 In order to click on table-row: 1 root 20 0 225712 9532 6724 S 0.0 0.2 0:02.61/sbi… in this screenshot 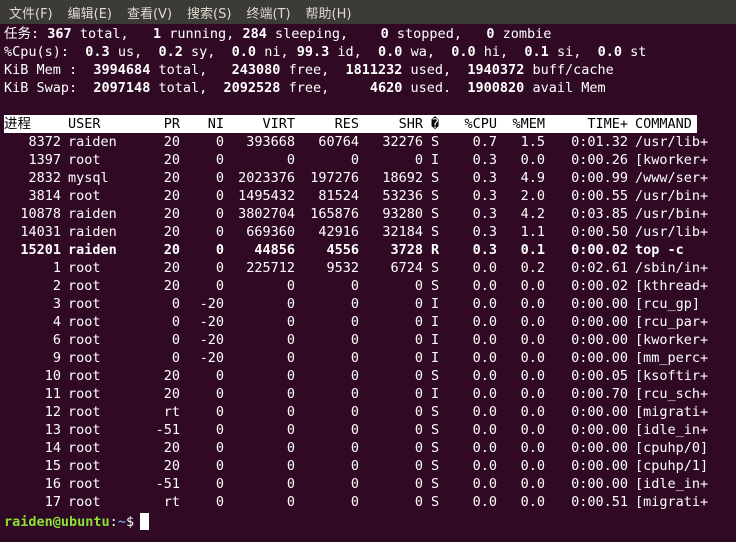, I will do `click(369, 268)`.